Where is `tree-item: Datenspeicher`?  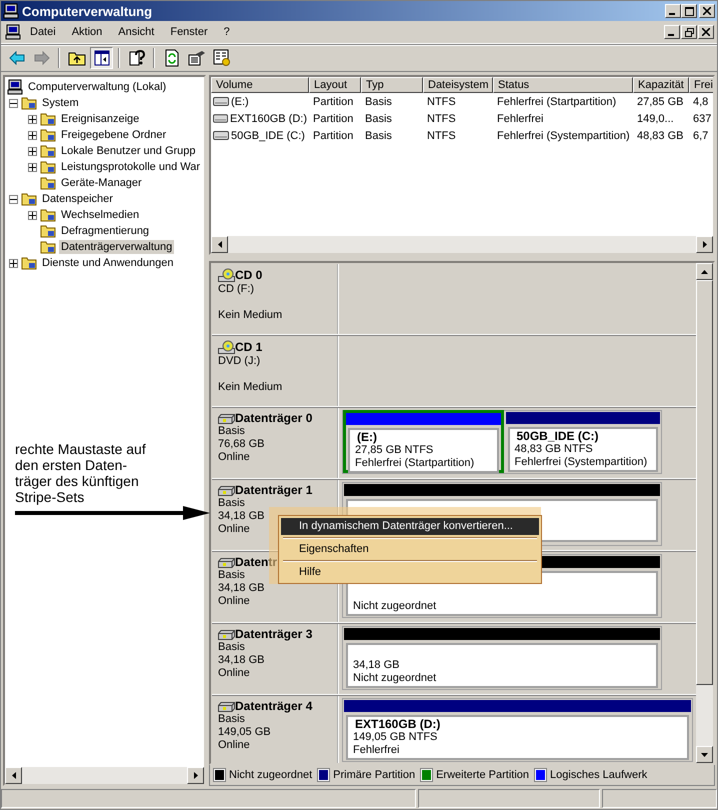 tree-item: Datenspeicher is located at coordinates (77, 199).